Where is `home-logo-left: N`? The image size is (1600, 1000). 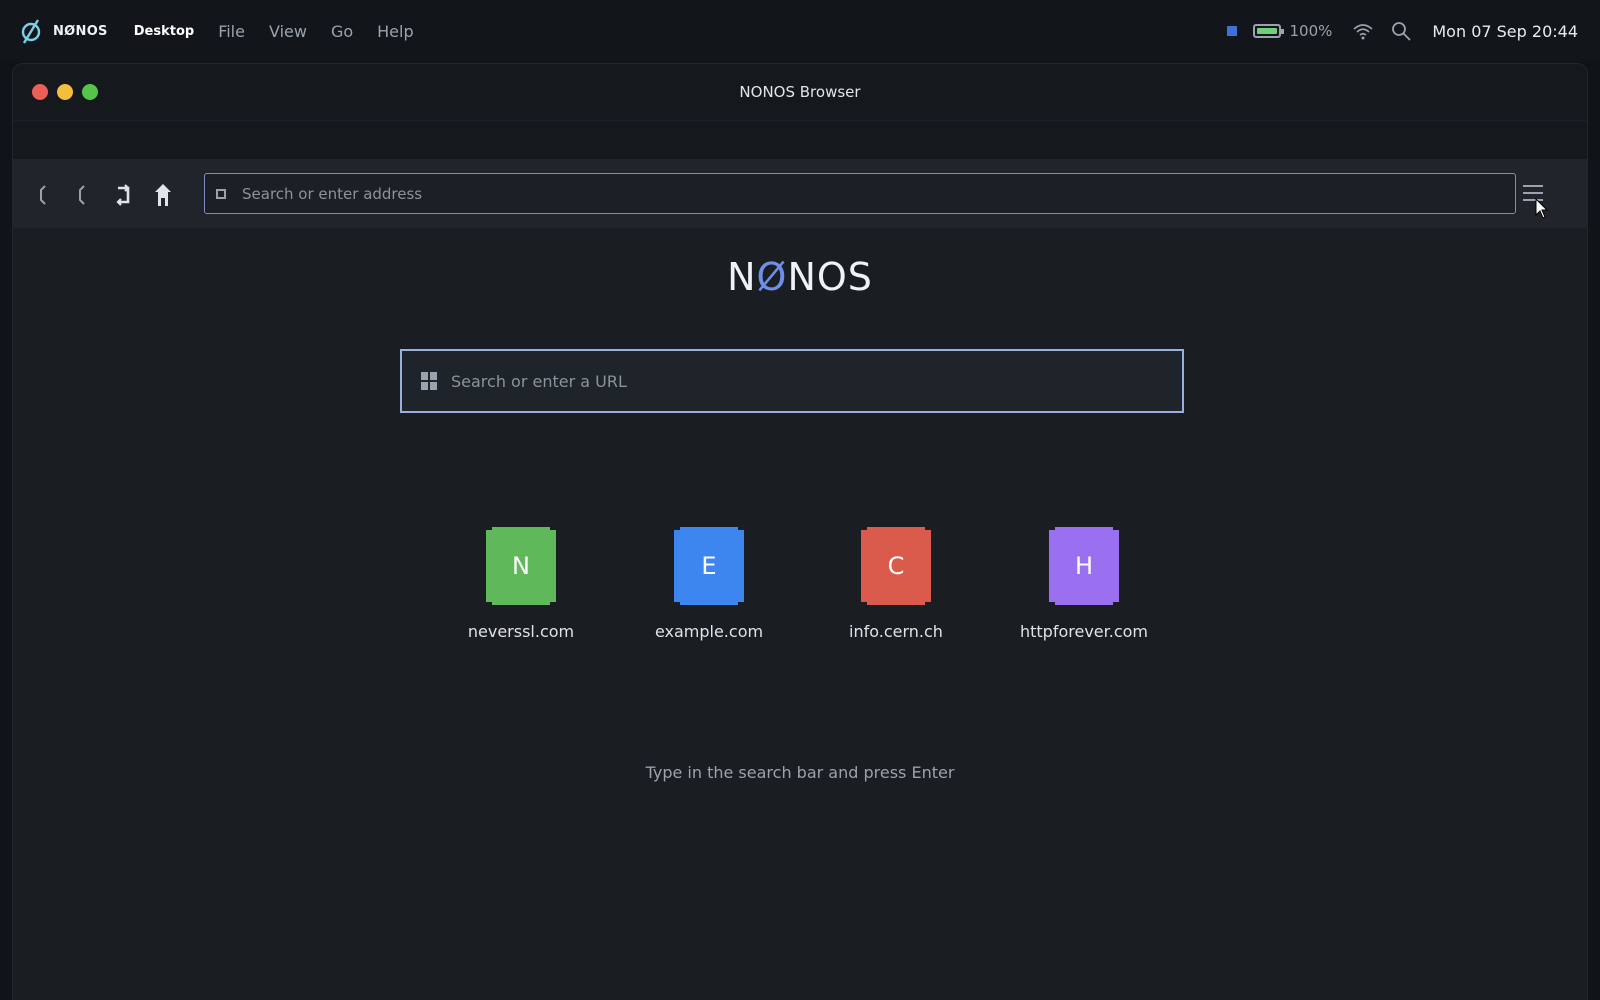 home-logo-left: N is located at coordinates (742, 277).